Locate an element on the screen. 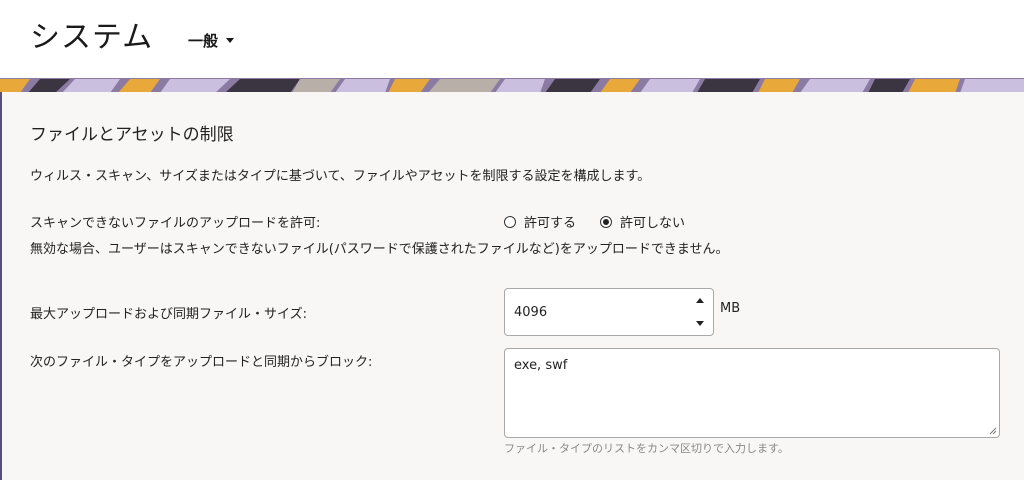 The image size is (1024, 480). decorative-banner is located at coordinates (512, 85).